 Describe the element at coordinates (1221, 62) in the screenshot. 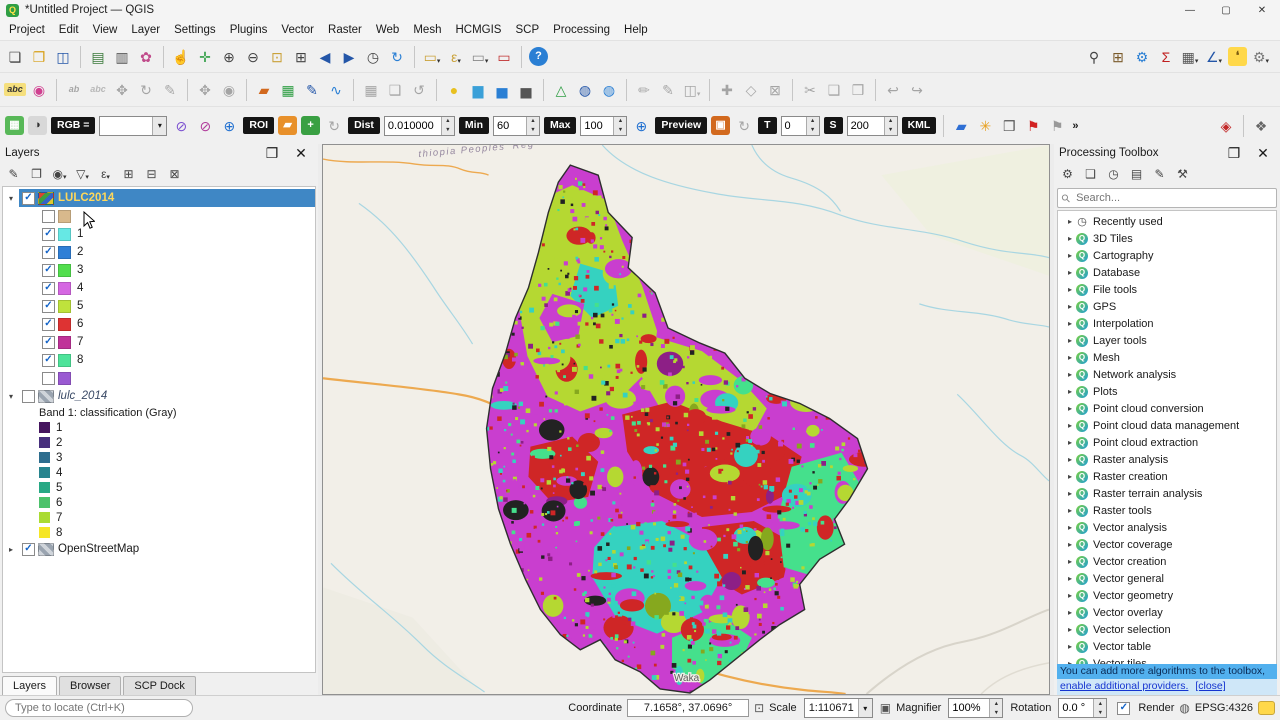

I see `measure-icon-dropdown-arrow: ▾` at that location.